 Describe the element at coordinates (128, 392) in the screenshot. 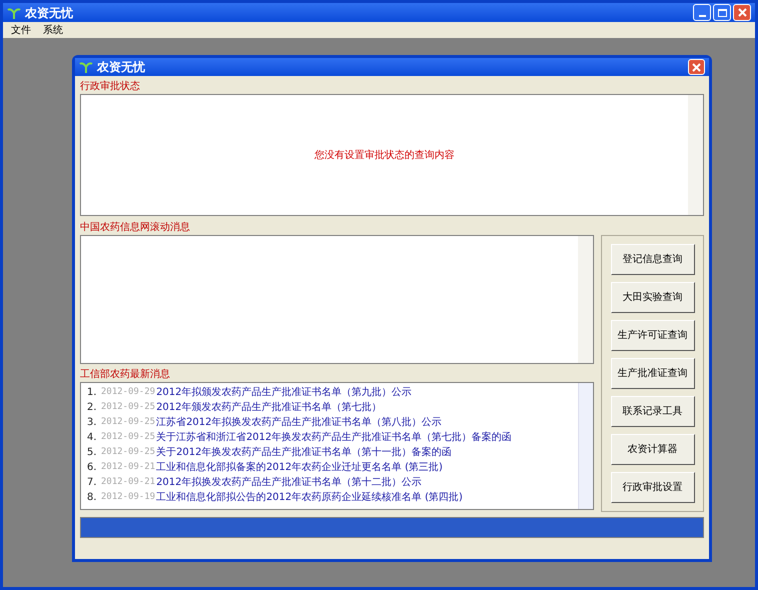

I see `news-date: 2012-09-29` at that location.